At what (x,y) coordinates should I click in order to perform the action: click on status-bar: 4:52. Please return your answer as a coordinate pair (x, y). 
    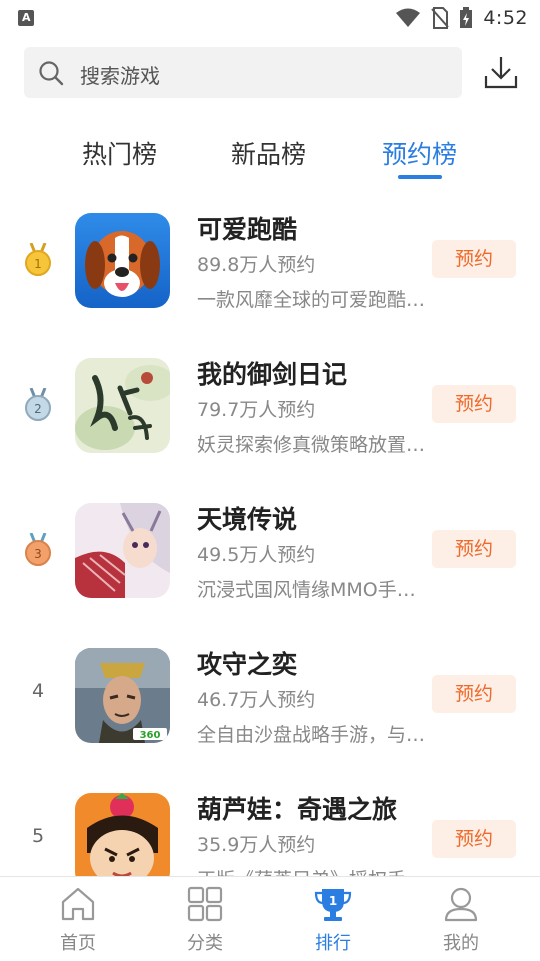
    Looking at the image, I should click on (270, 18).